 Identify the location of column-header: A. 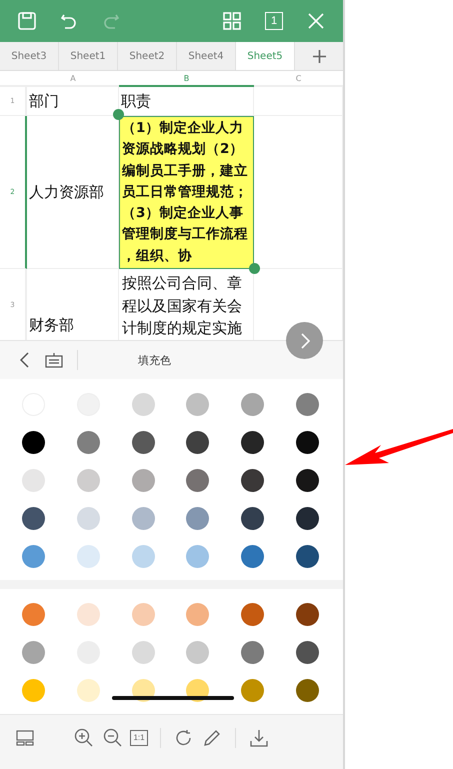
(73, 79).